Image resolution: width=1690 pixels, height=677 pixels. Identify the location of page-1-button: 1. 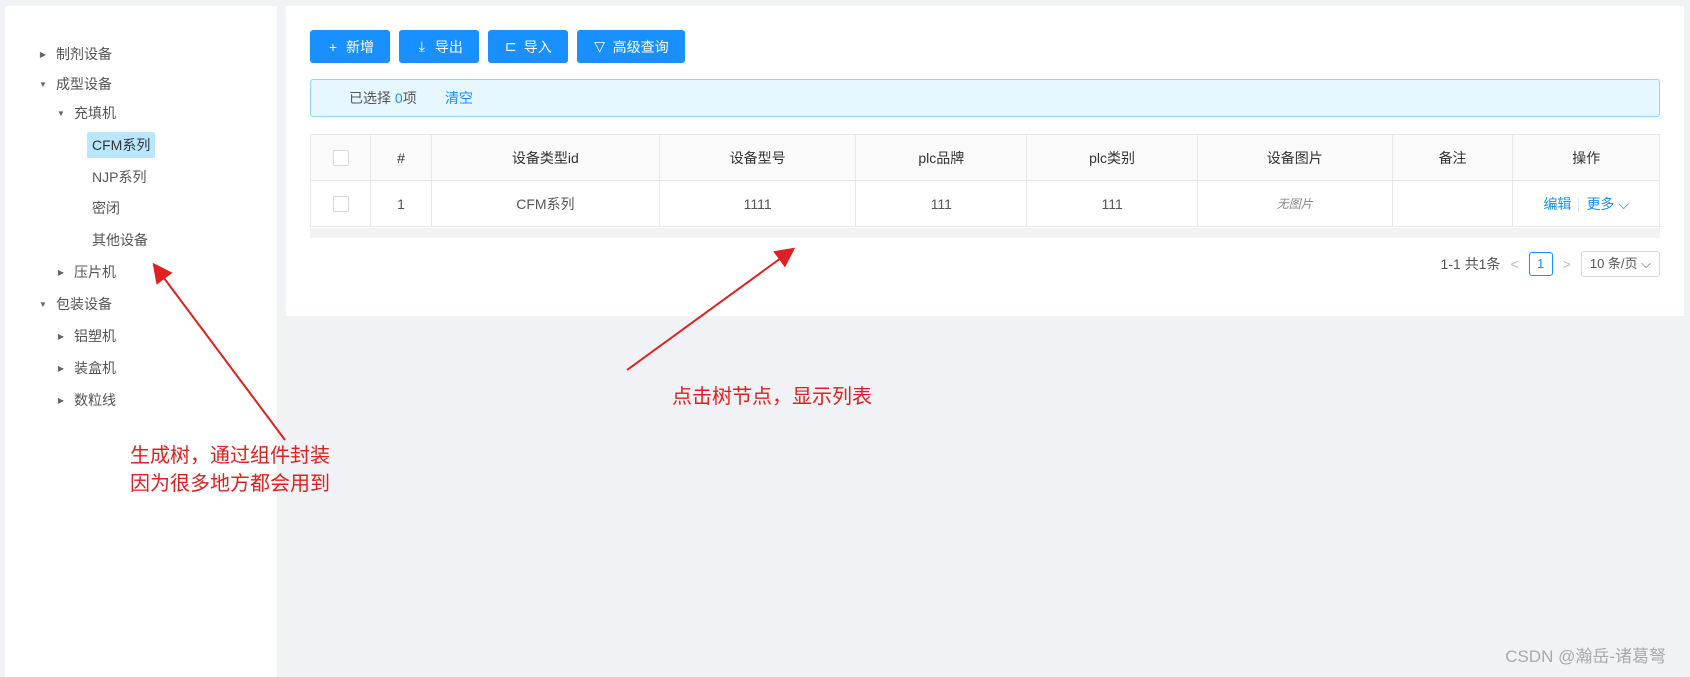
(1540, 264).